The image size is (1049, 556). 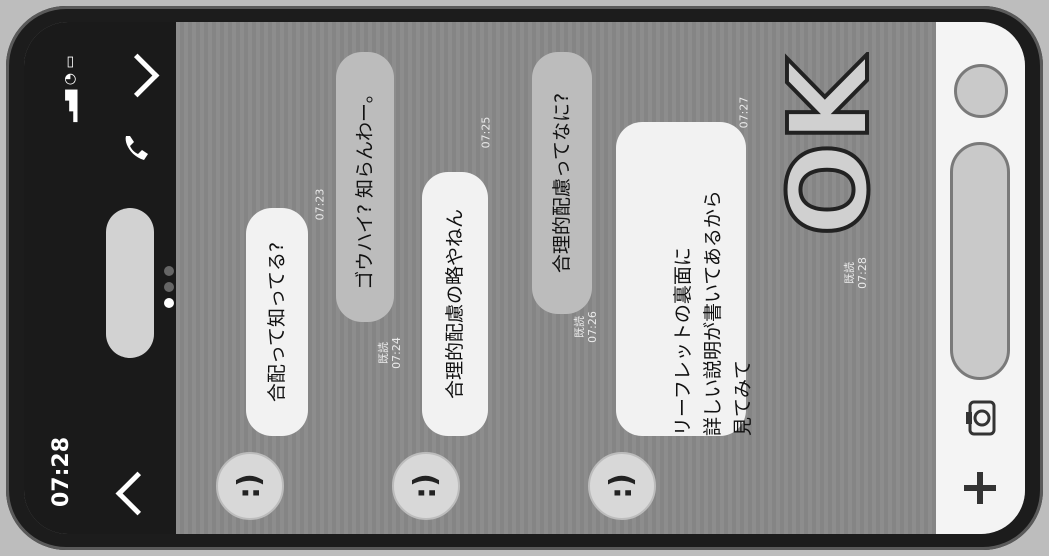 I want to click on page-dot-active, so click(x=169, y=303).